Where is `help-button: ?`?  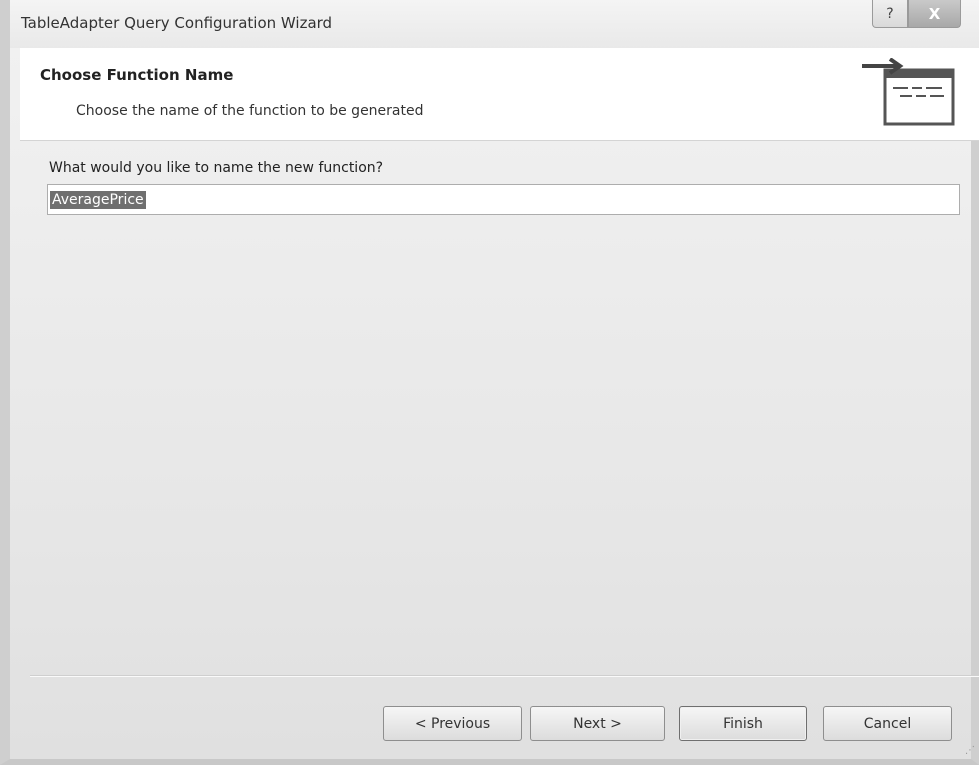
help-button: ? is located at coordinates (890, 14).